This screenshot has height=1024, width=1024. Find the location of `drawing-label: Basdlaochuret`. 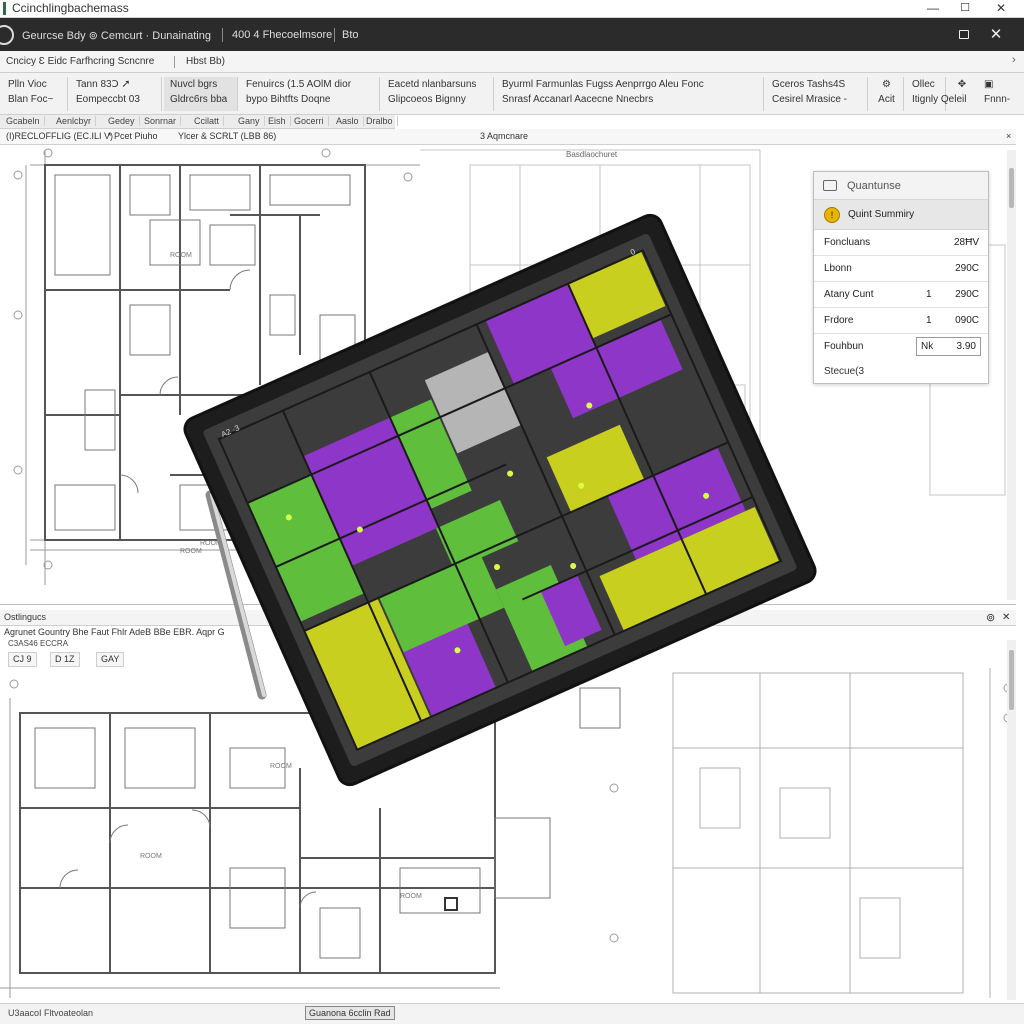

drawing-label: Basdlaochuret is located at coordinates (592, 154).